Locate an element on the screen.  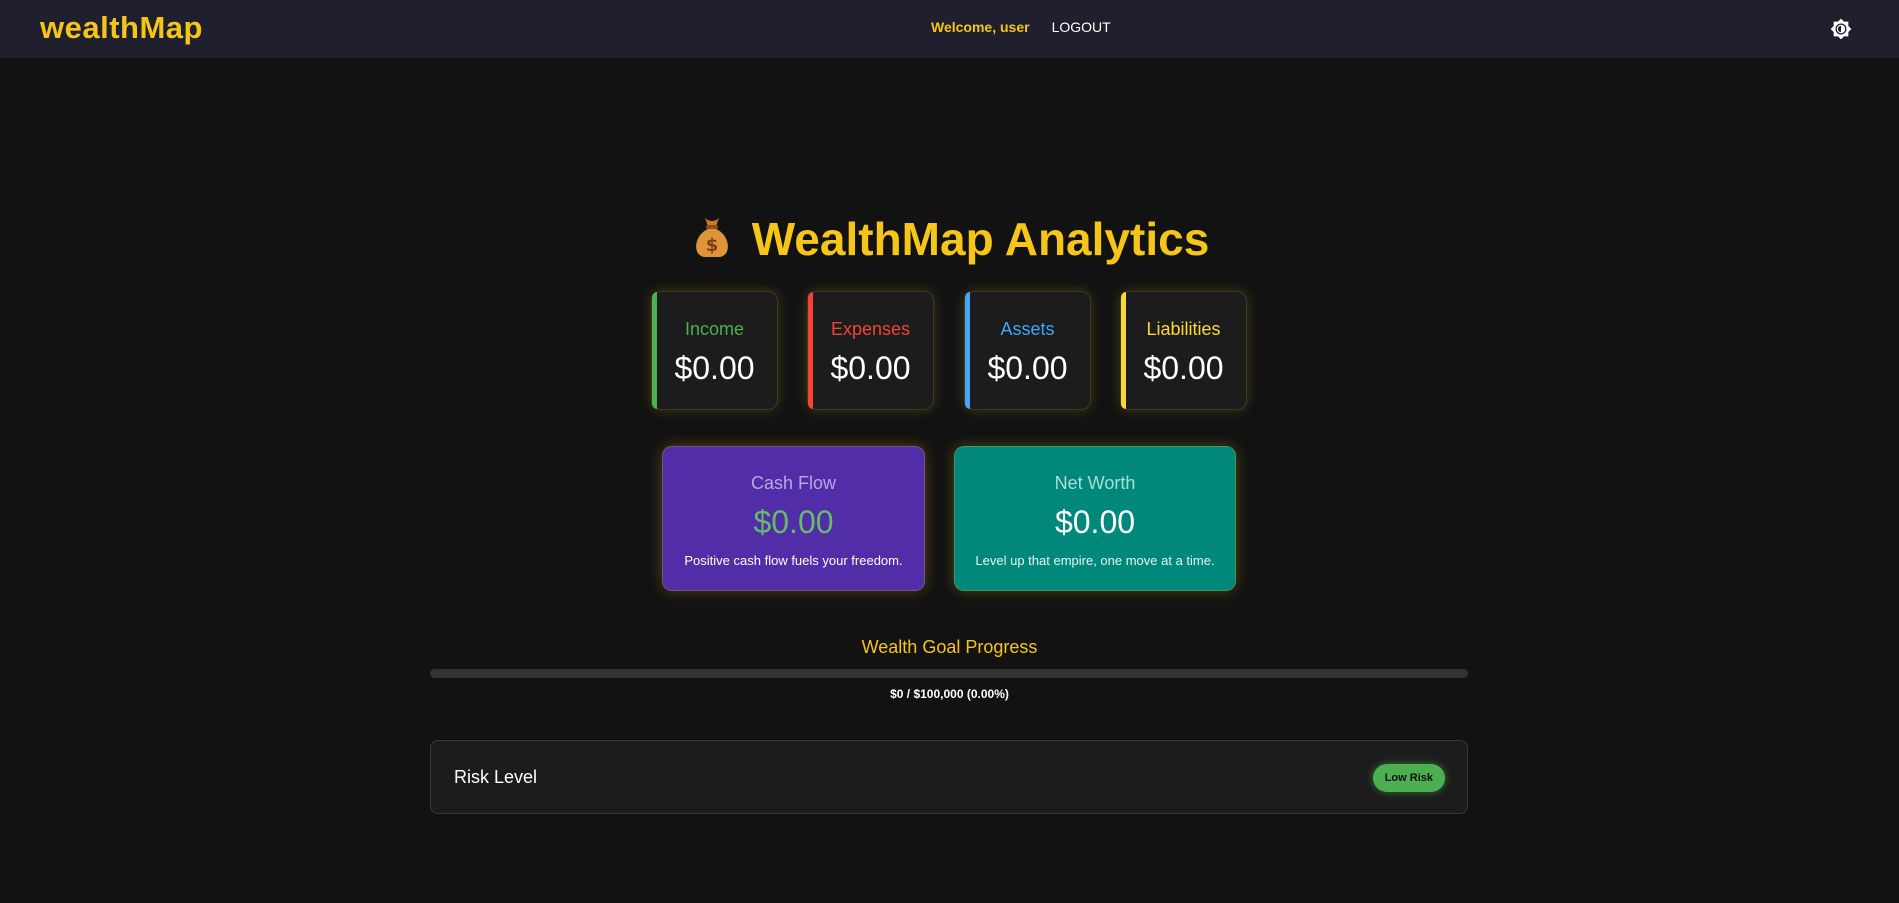
theme-toggle-button is located at coordinates (1841, 29).